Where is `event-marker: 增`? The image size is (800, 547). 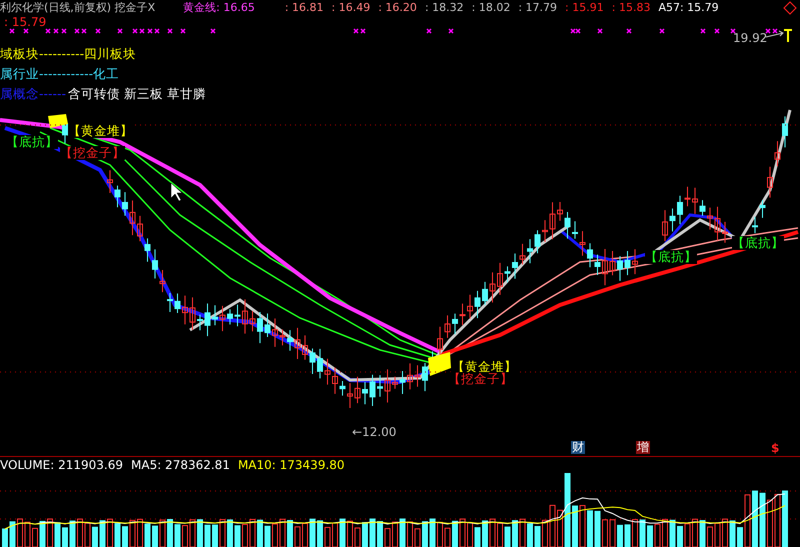
event-marker: 增 is located at coordinates (643, 447).